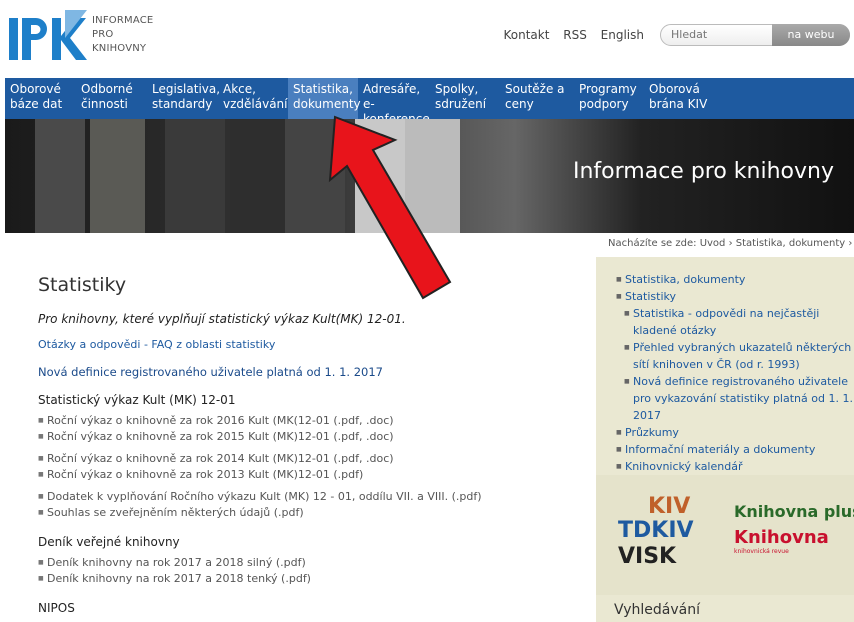  Describe the element at coordinates (735, 466) in the screenshot. I see `sidebar-item: Knihovnický kalendář` at that location.